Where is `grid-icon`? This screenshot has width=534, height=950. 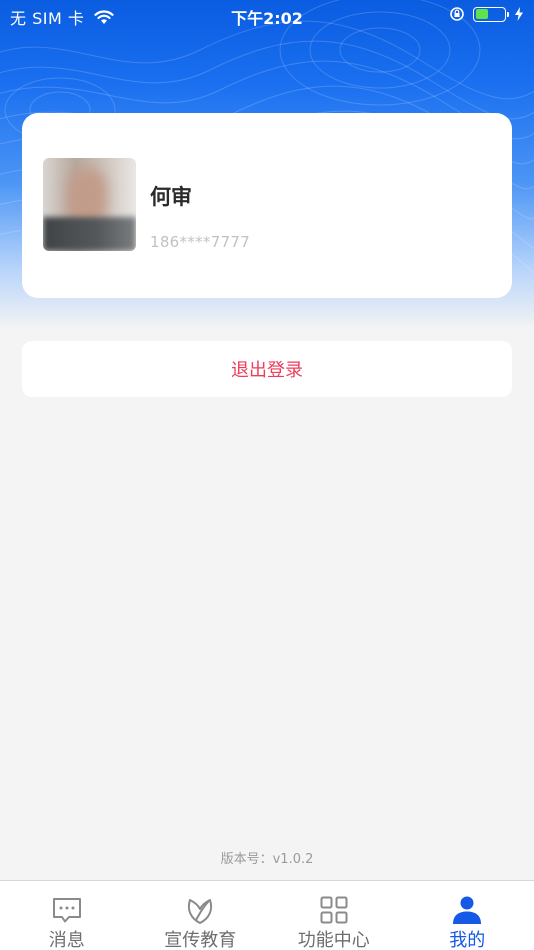
grid-icon is located at coordinates (334, 910).